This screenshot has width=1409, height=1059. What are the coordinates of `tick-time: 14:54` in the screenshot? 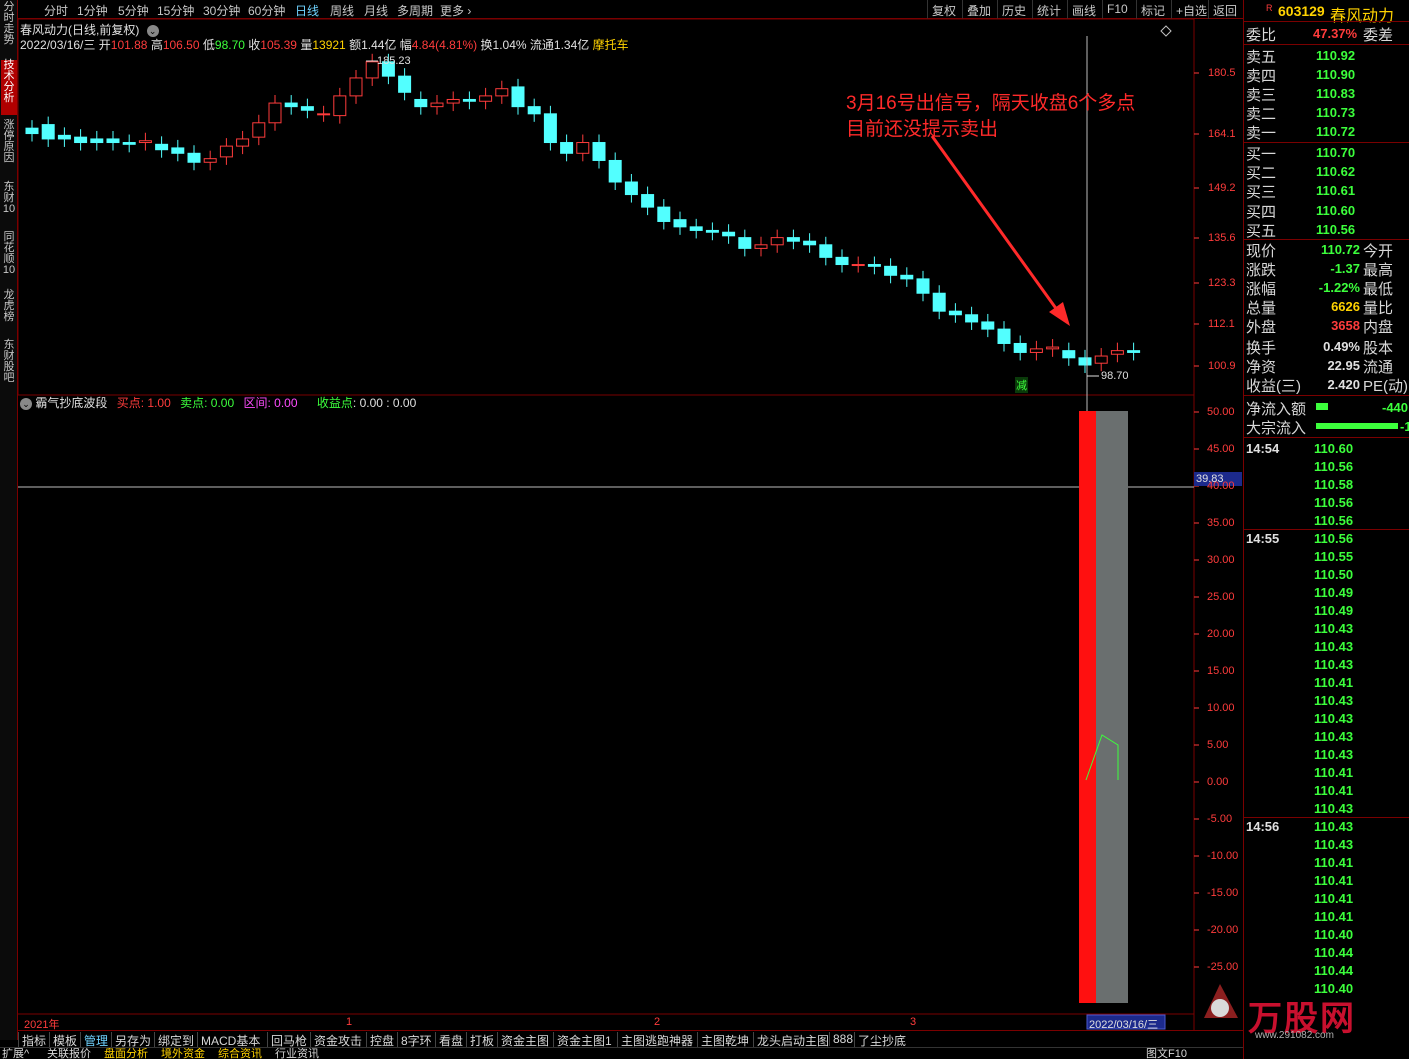 It's located at (1263, 448).